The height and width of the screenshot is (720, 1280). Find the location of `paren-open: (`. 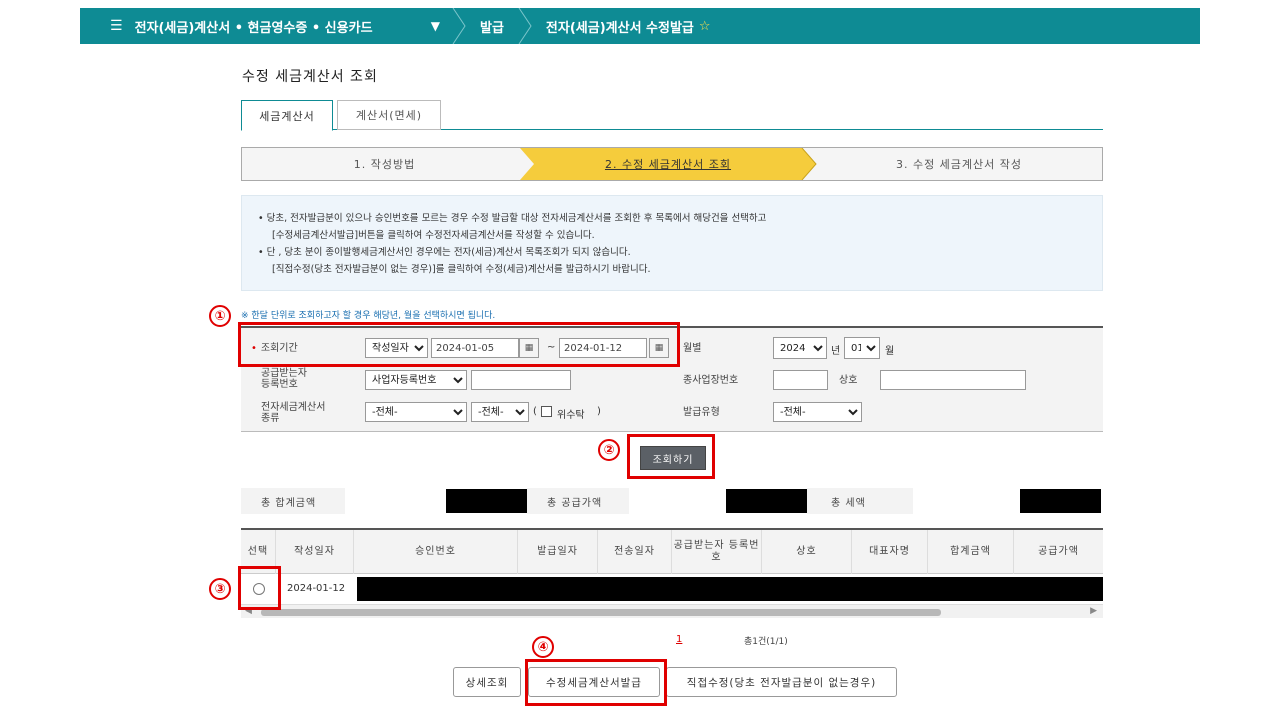

paren-open: ( is located at coordinates (535, 411).